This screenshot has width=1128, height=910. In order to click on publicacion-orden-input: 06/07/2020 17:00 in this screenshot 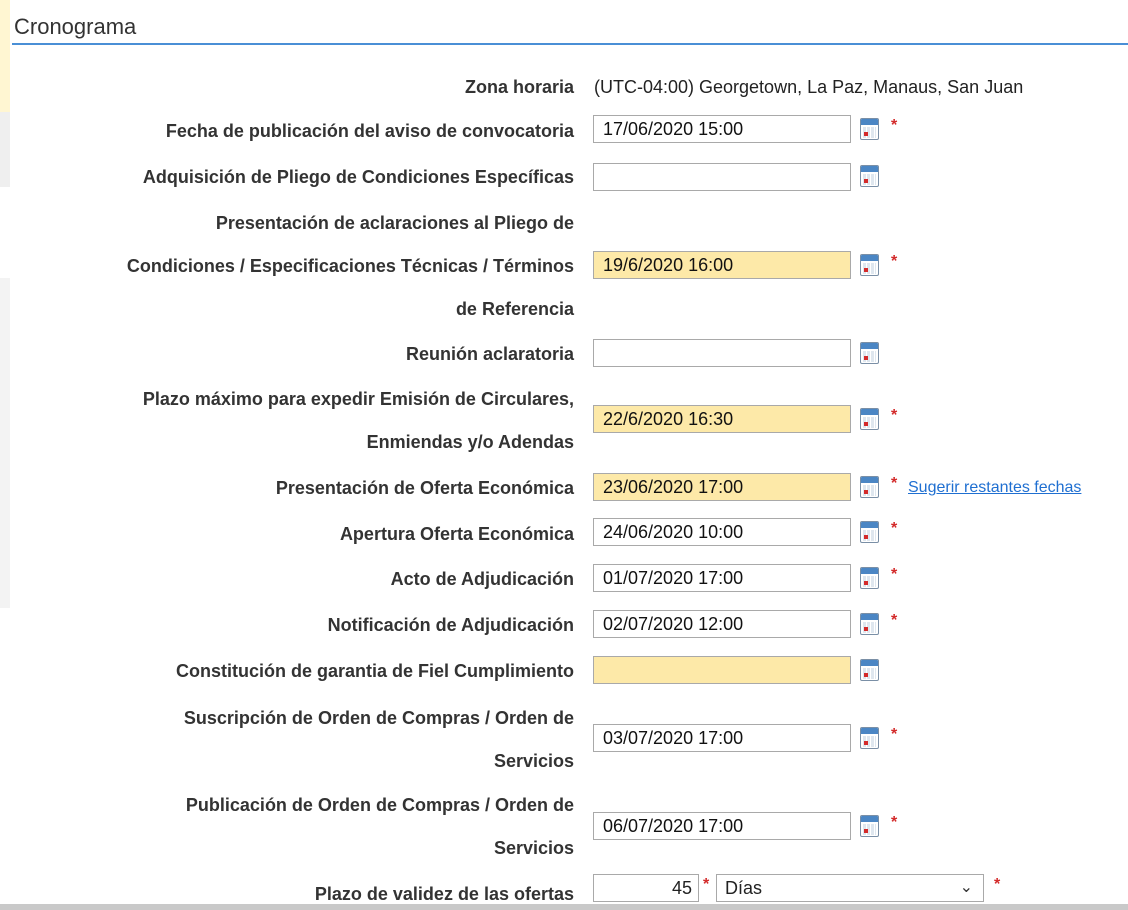, I will do `click(722, 826)`.